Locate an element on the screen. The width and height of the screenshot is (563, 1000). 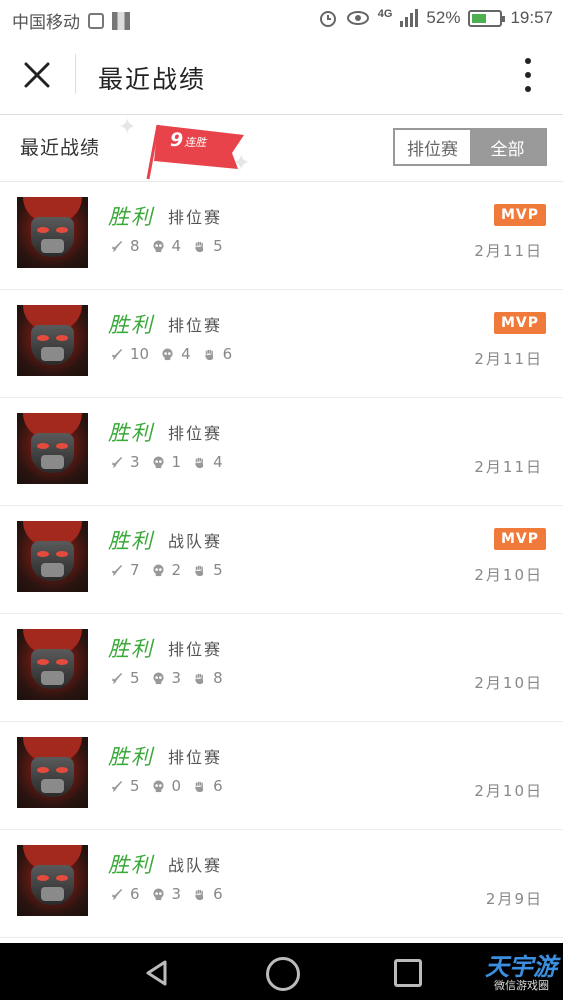
kda-stats: 7 2 5 is located at coordinates (172, 570).